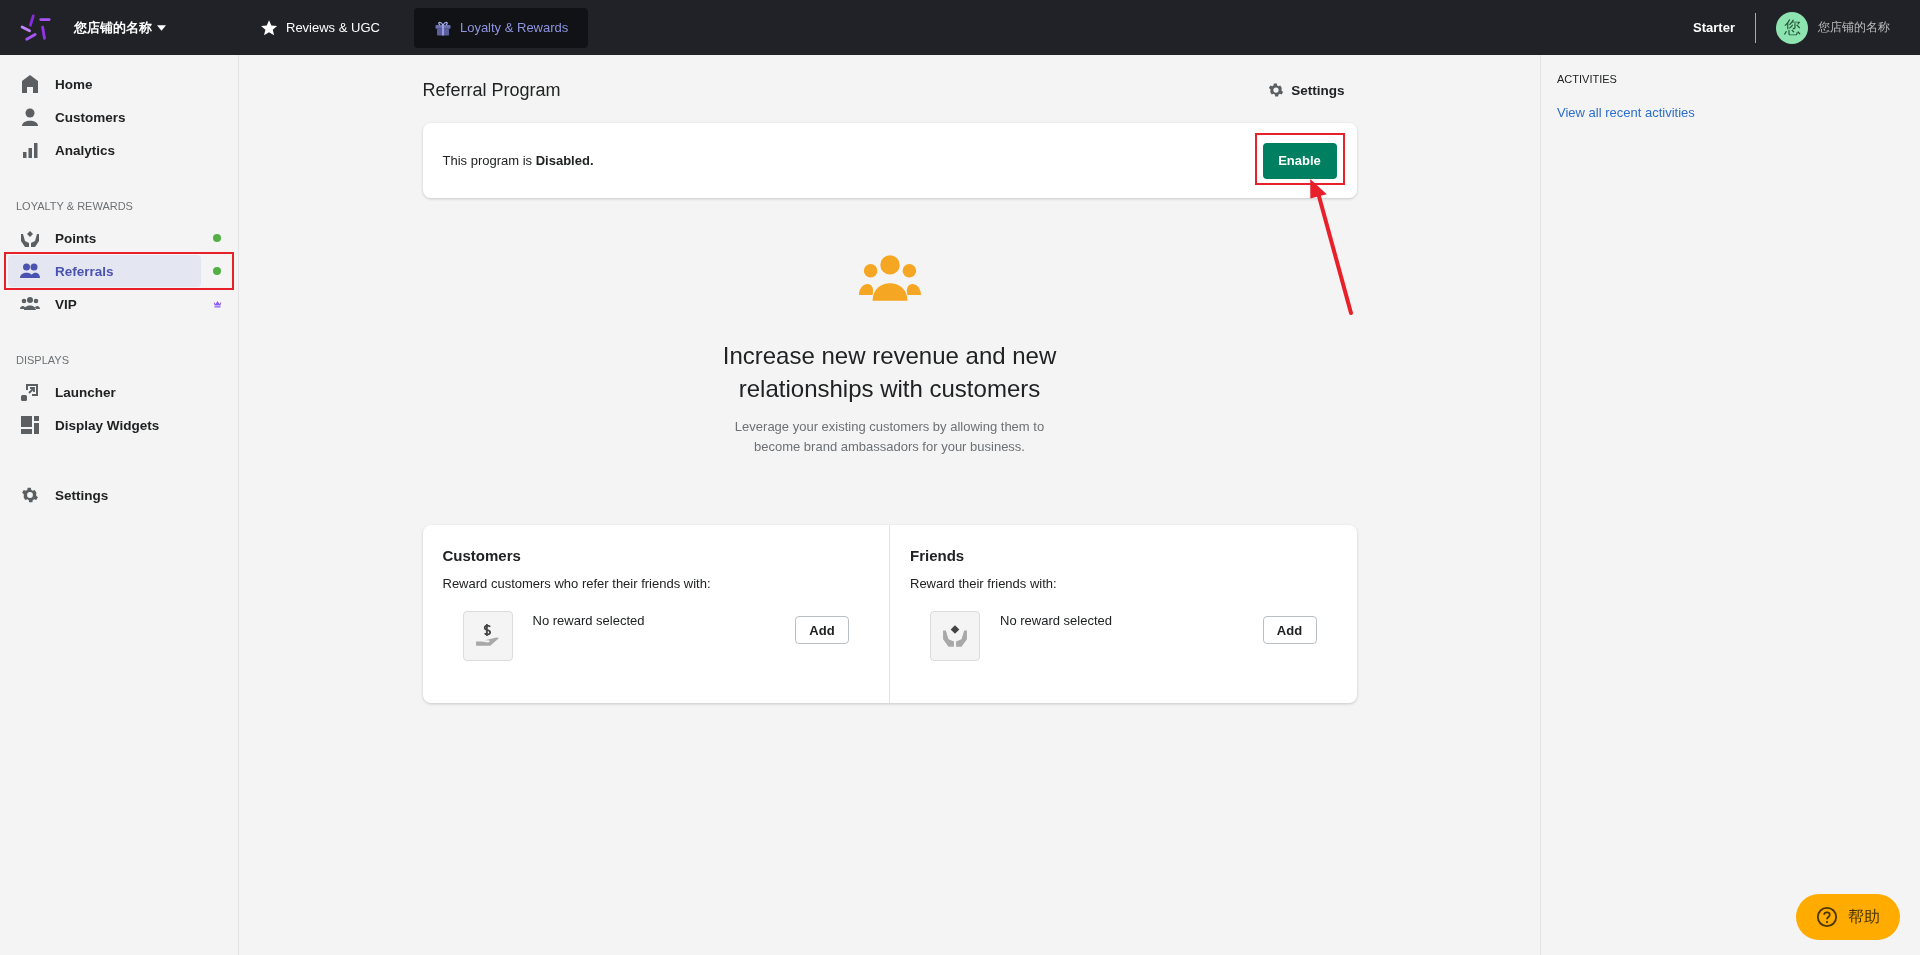 The height and width of the screenshot is (955, 1920). Describe the element at coordinates (113, 27) in the screenshot. I see `store-switcher: 您店铺的名称` at that location.